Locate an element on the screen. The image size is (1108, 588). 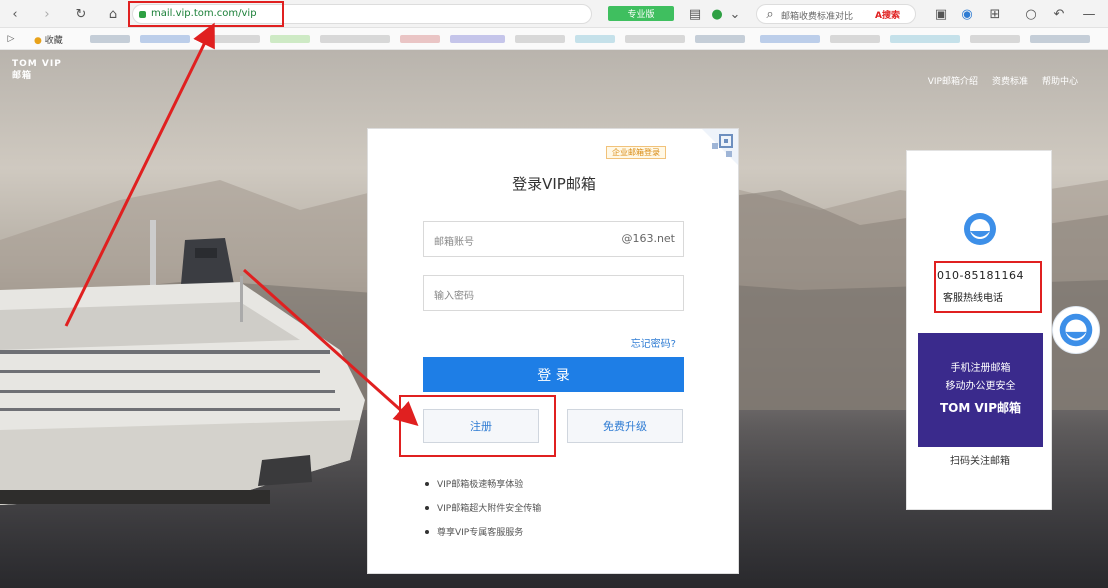
nav-link-intro: VIP邮箱介绍 is located at coordinates (953, 80).